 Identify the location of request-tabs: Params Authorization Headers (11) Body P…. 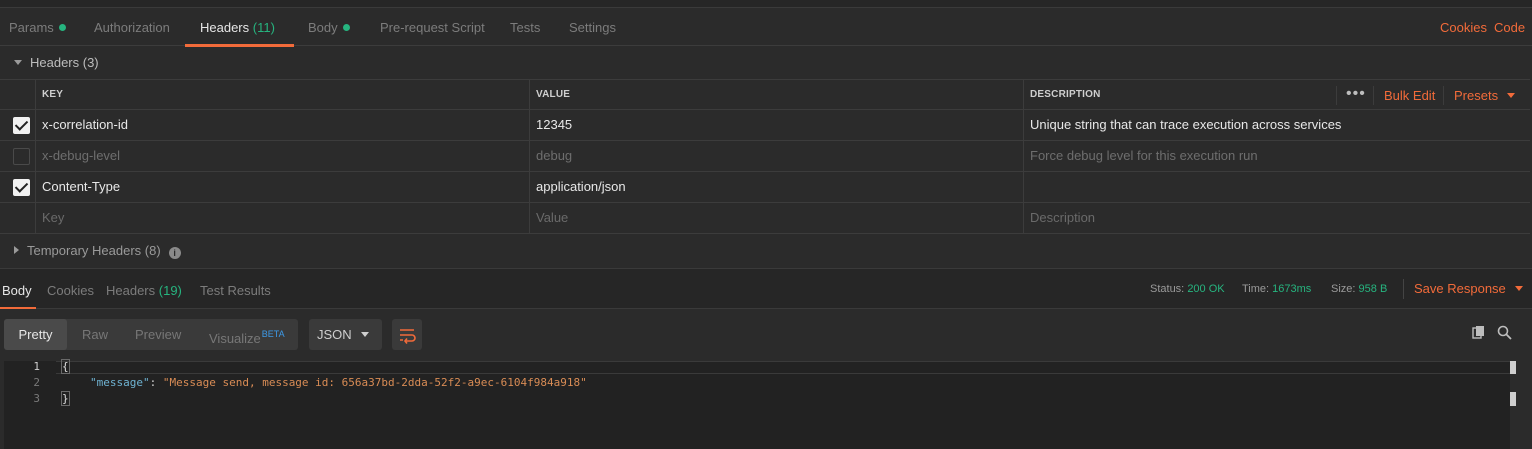
(766, 27).